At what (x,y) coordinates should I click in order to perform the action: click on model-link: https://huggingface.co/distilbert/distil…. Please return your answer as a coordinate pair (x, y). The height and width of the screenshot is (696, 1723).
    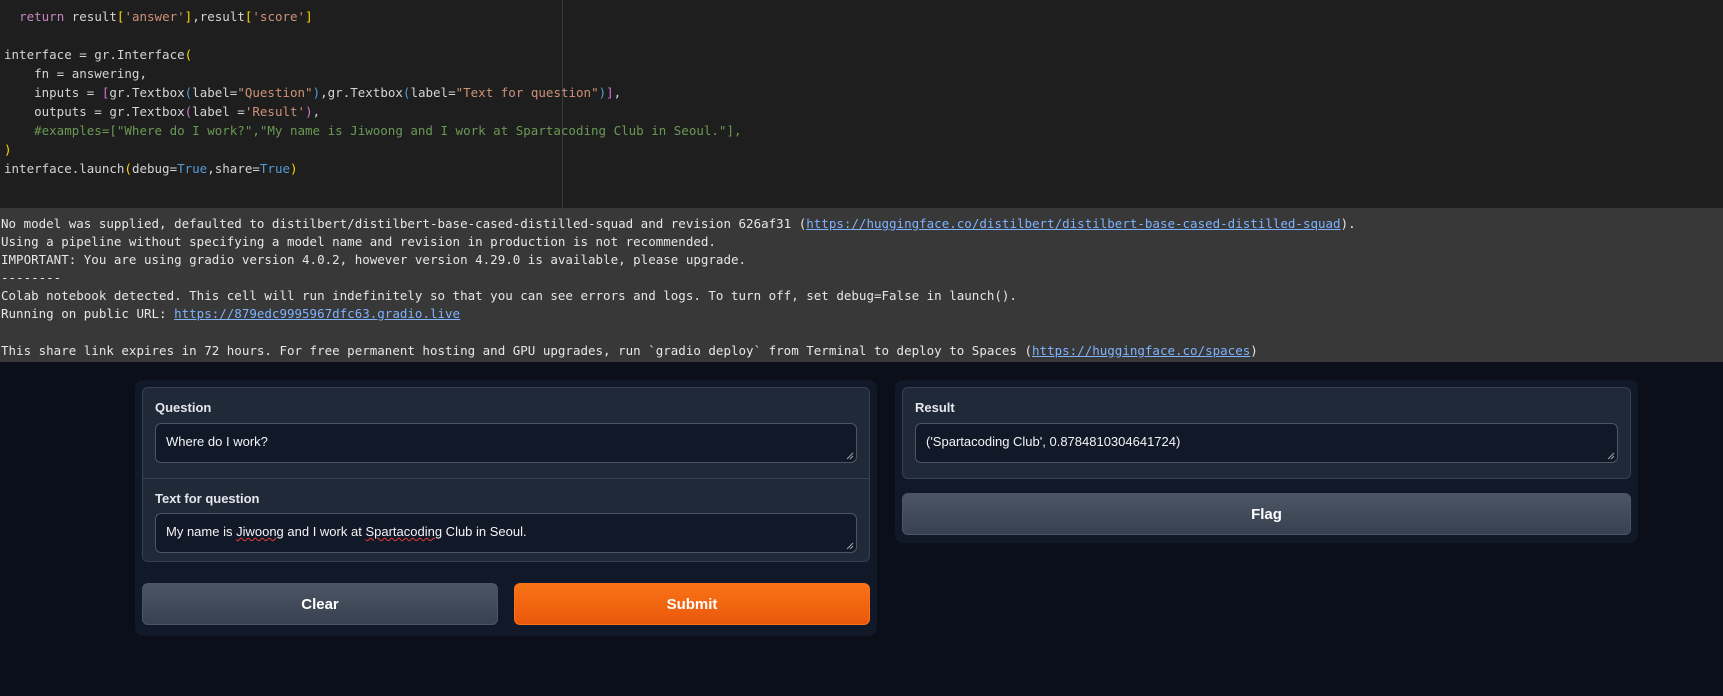
    Looking at the image, I should click on (1073, 223).